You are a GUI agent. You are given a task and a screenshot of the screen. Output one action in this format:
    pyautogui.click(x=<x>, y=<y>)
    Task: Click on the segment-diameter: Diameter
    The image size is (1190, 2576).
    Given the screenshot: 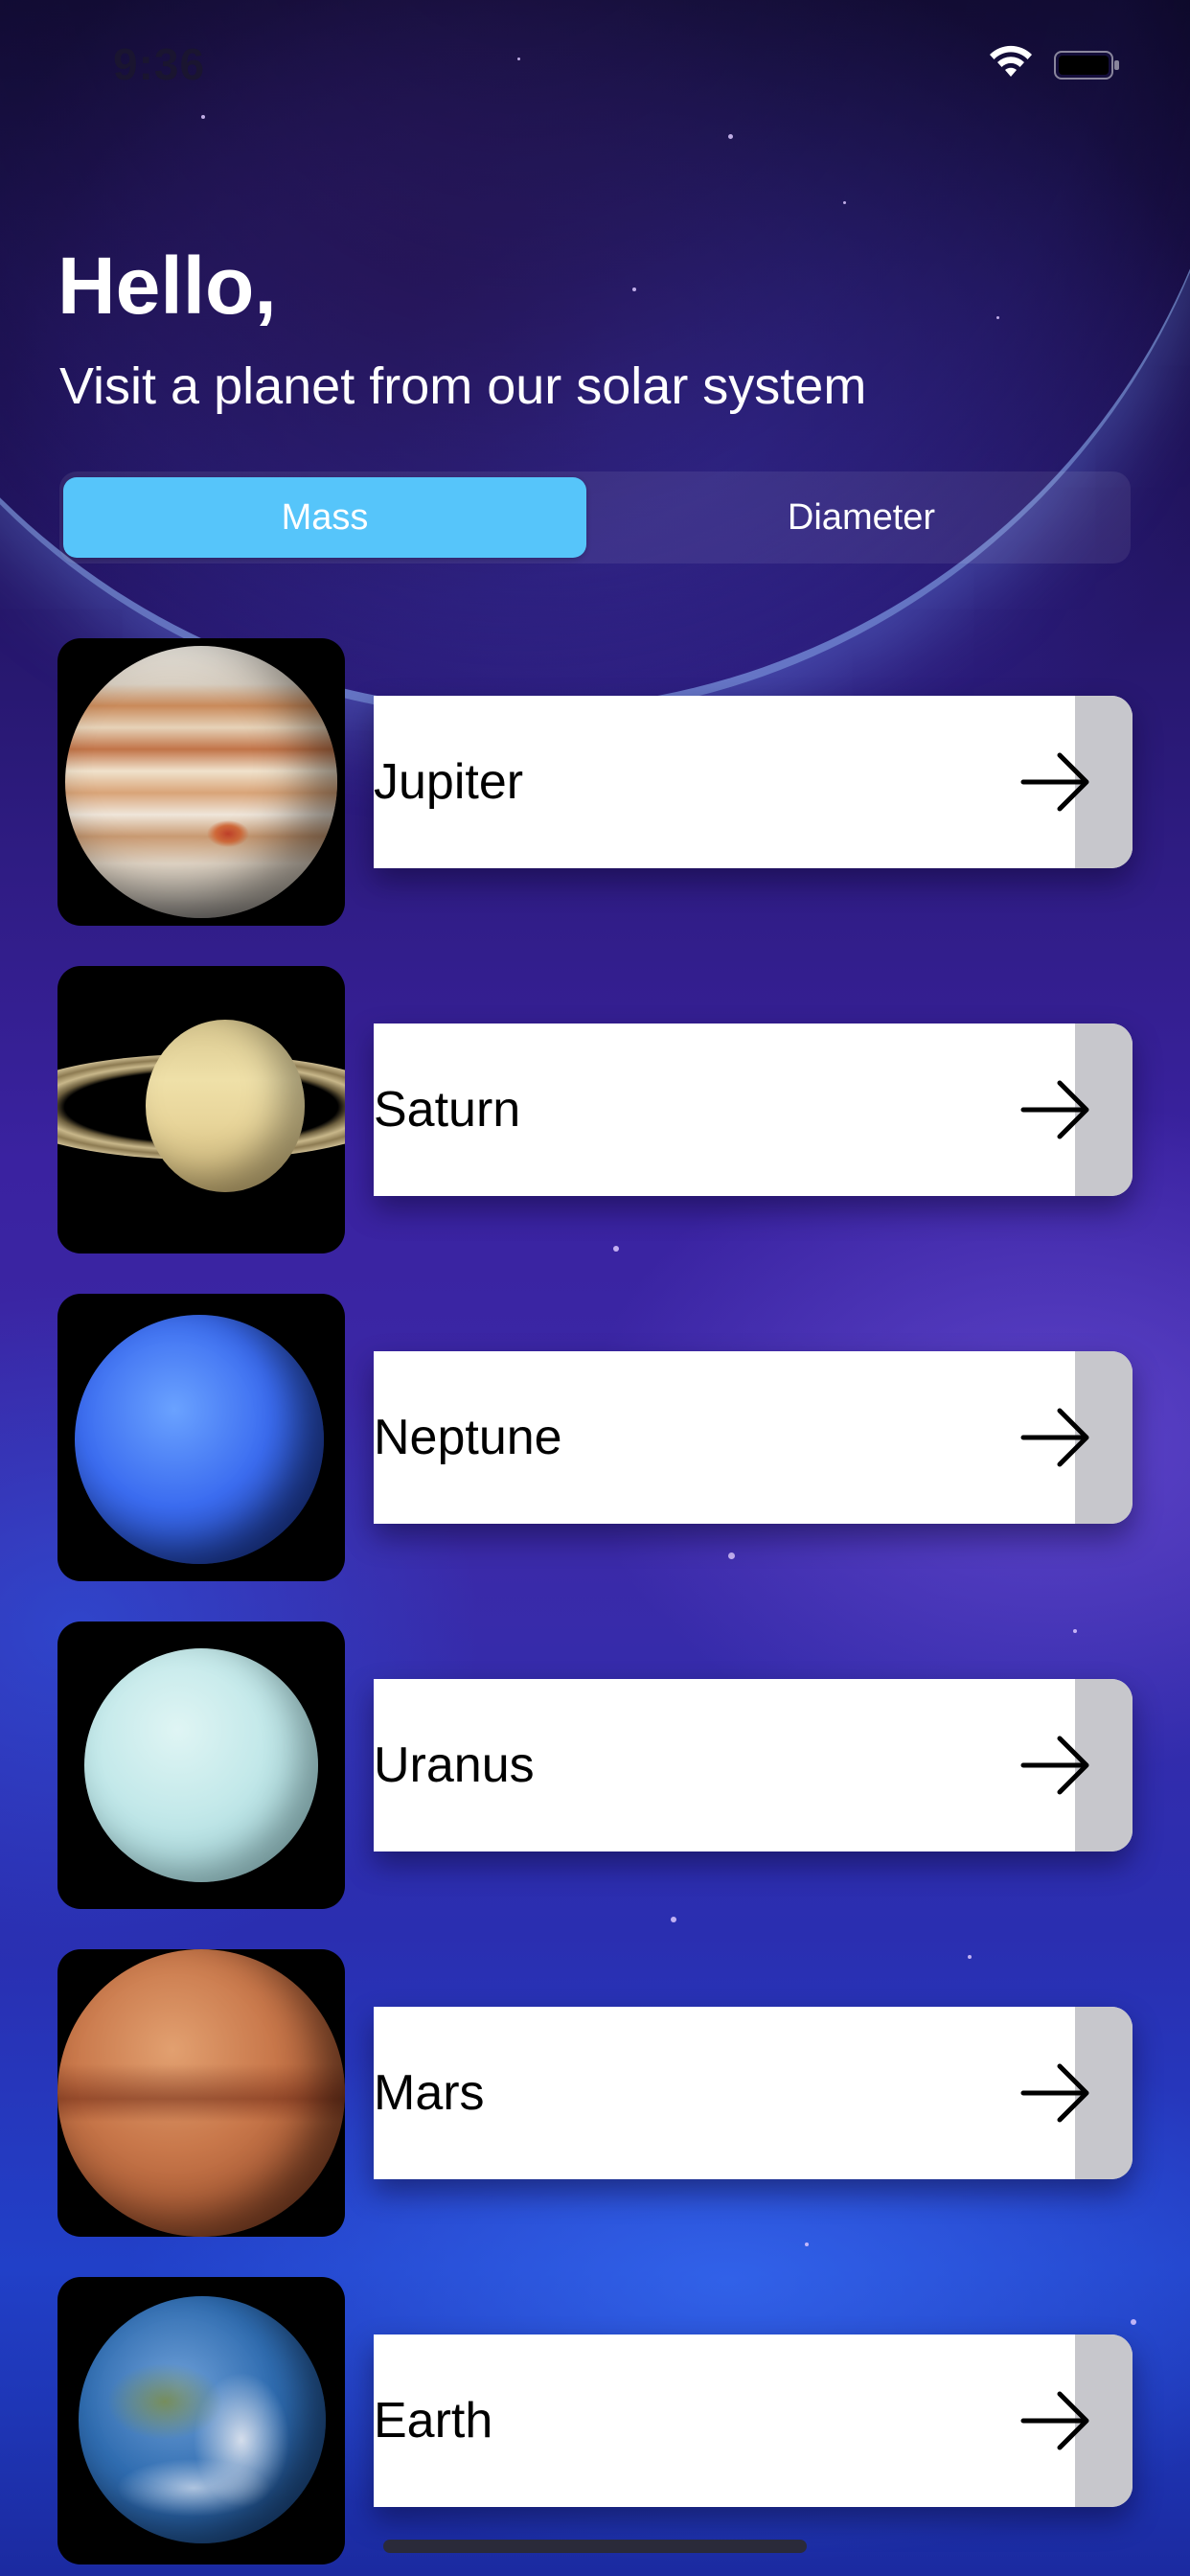 What is the action you would take?
    pyautogui.click(x=862, y=517)
    